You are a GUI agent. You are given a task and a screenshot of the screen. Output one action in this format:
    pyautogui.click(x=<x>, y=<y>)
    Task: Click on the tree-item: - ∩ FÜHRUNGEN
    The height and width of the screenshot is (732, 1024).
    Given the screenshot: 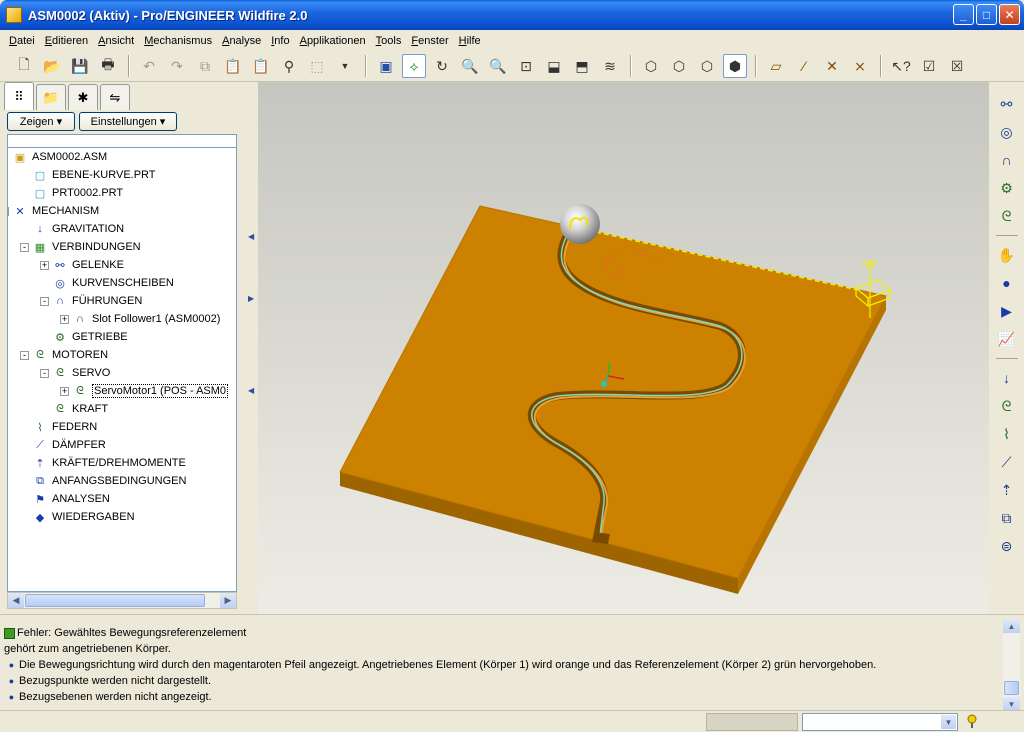 What is the action you would take?
    pyautogui.click(x=91, y=301)
    